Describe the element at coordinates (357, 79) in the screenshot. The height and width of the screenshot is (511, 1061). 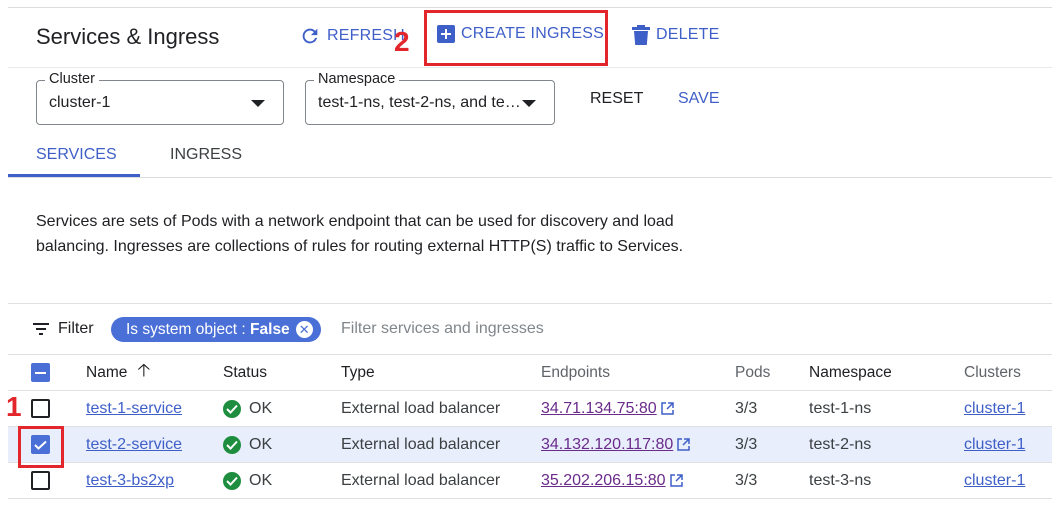
I see `namespace-select-label: Namespace` at that location.